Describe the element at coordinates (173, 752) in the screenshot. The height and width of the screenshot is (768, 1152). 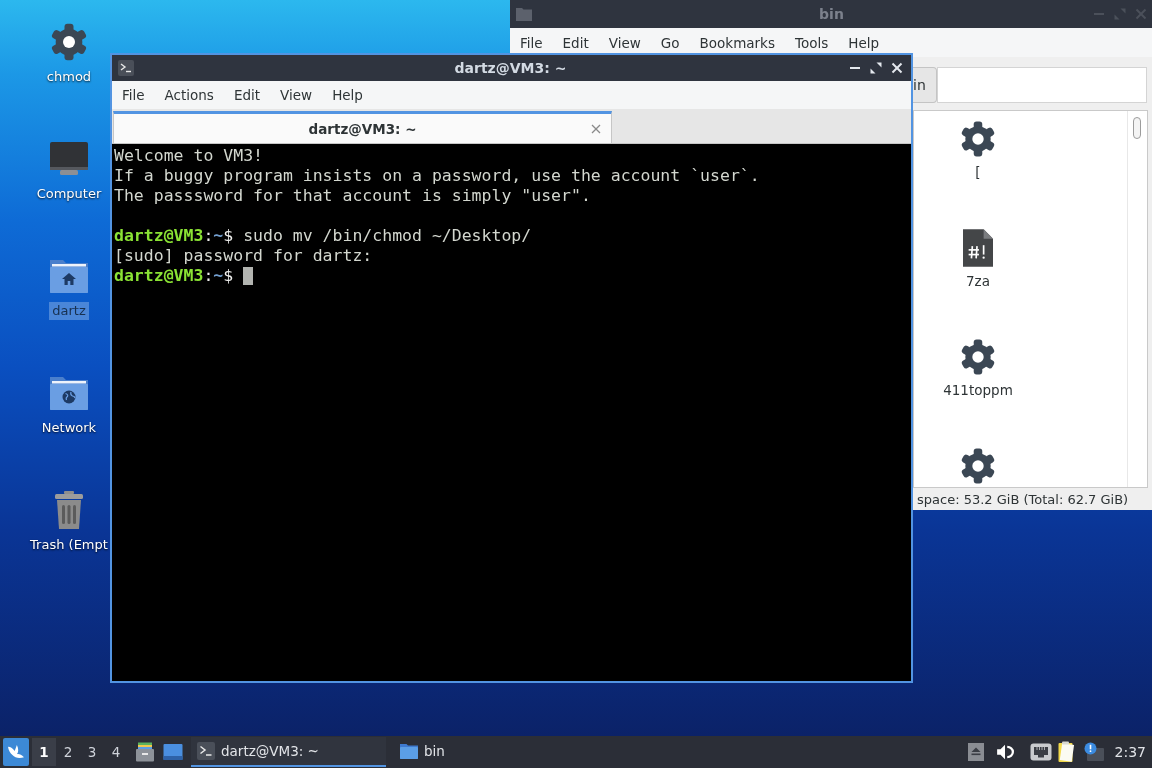
I see `screen-icon` at that location.